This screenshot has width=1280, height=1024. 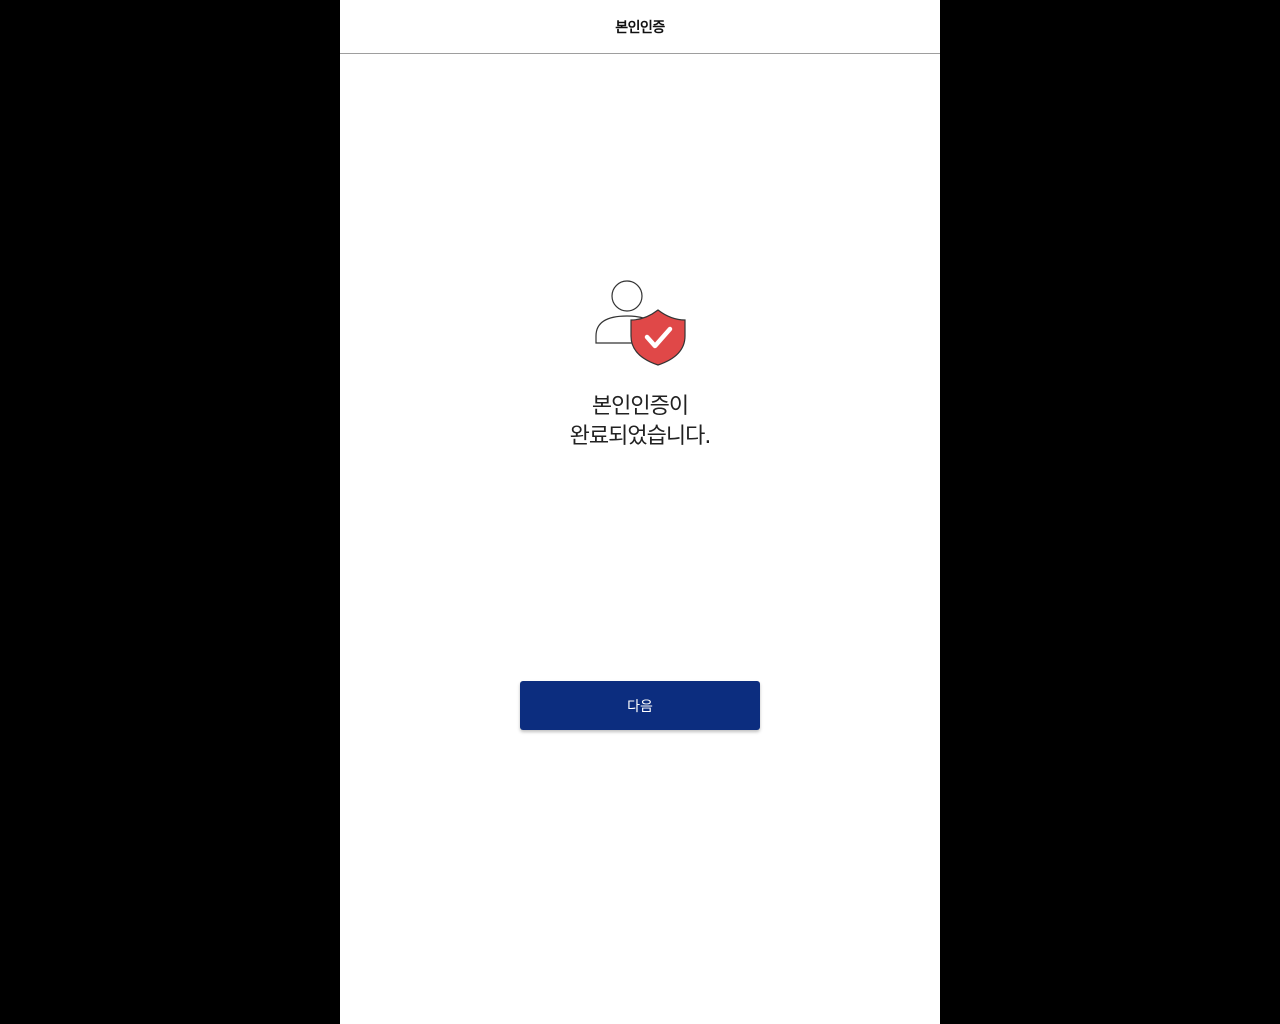 I want to click on completion-message-line2: 완료되었습니다., so click(x=640, y=436).